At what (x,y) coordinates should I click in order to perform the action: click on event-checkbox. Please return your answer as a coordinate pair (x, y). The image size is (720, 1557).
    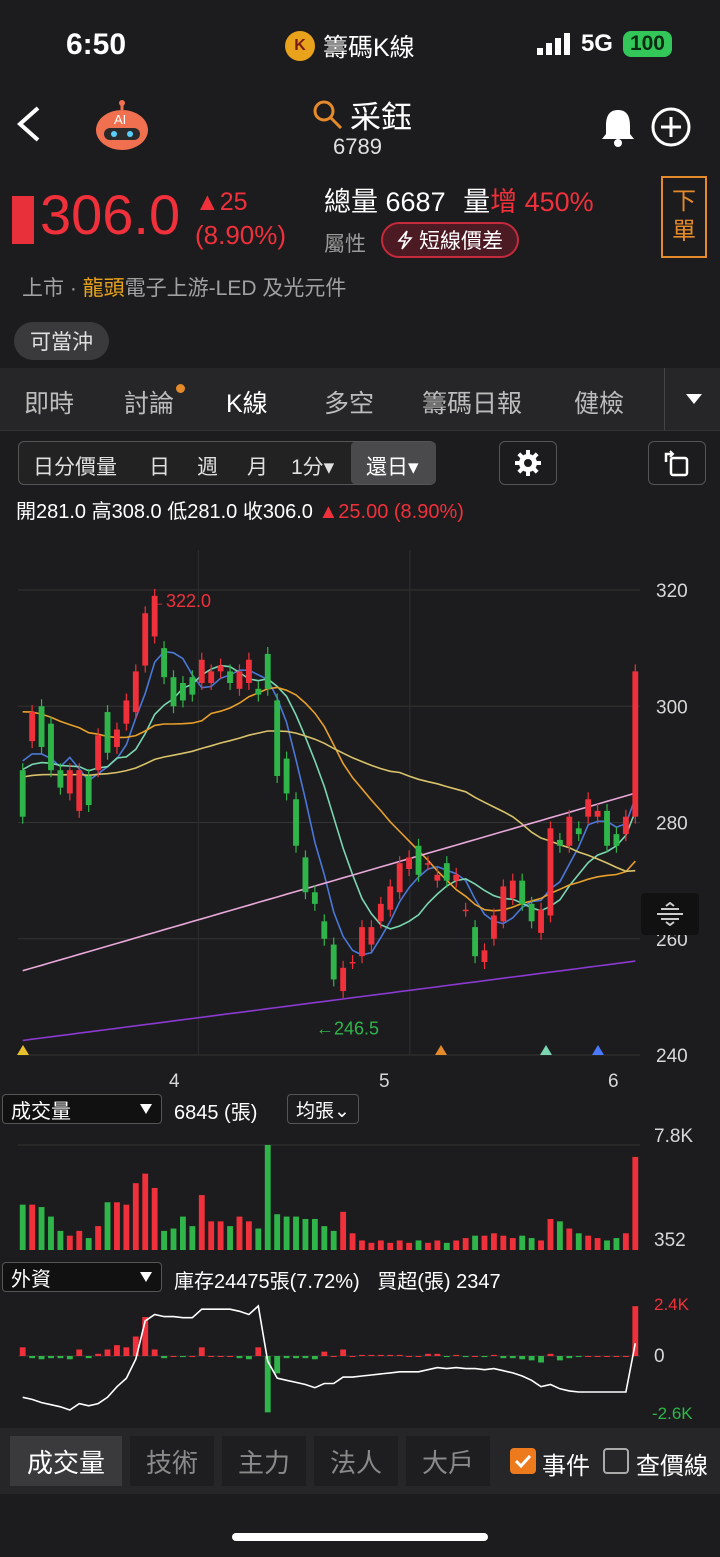
    Looking at the image, I should click on (523, 1461).